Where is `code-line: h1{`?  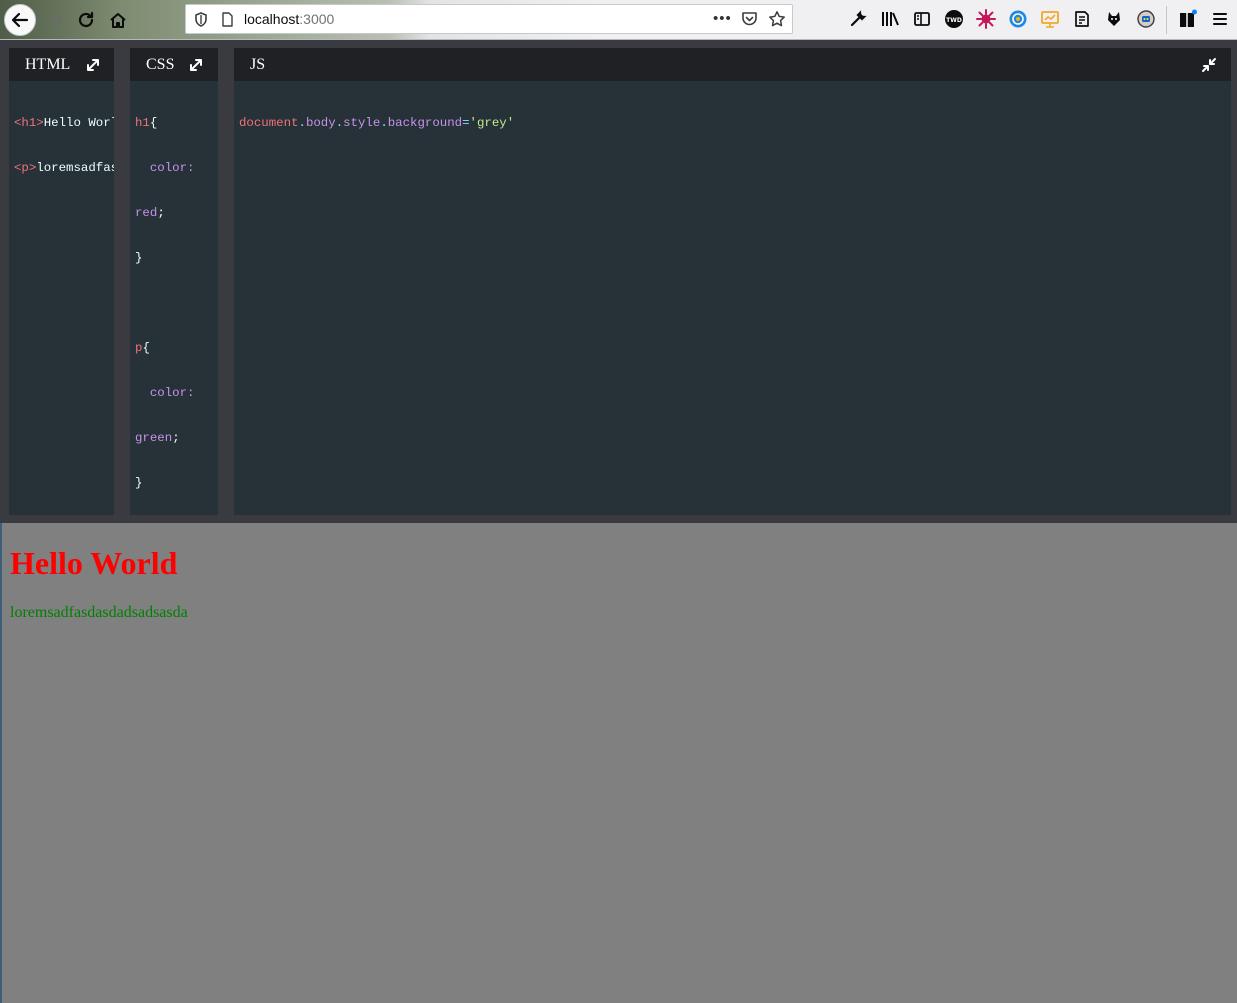 code-line: h1{ is located at coordinates (176, 123).